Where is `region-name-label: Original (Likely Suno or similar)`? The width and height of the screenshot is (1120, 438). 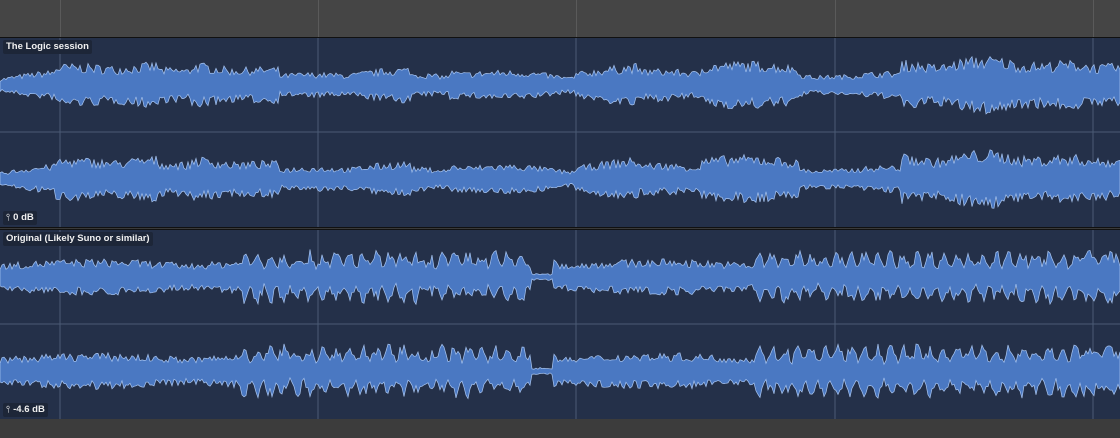
region-name-label: Original (Likely Suno or similar) is located at coordinates (78, 239).